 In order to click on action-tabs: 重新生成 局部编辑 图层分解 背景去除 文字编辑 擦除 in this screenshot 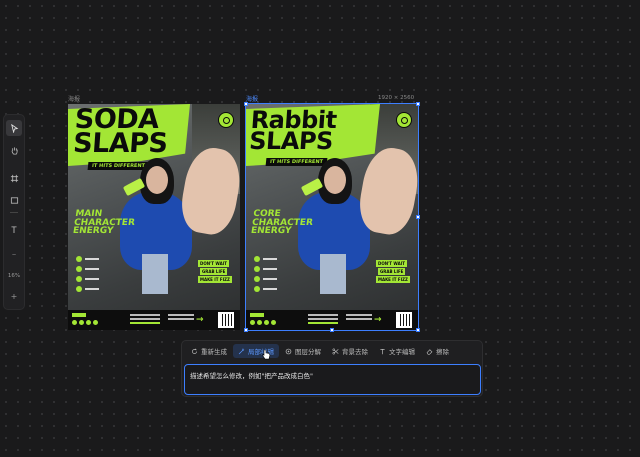, I will do `click(320, 351)`.